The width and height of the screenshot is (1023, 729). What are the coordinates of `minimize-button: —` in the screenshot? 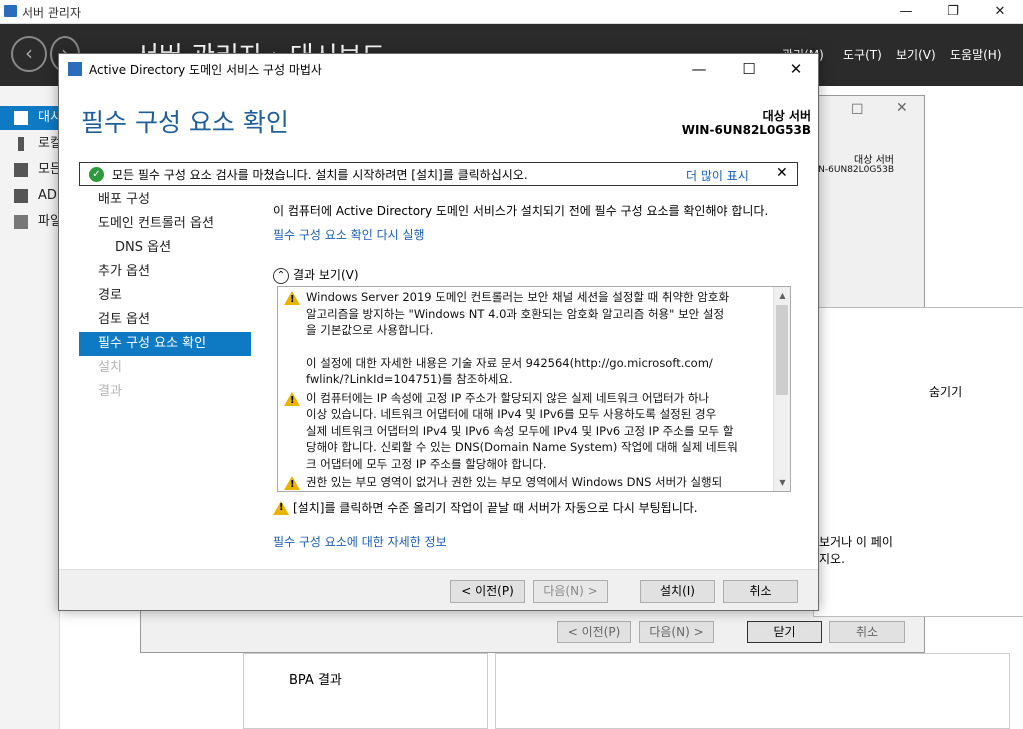 It's located at (906, 12).